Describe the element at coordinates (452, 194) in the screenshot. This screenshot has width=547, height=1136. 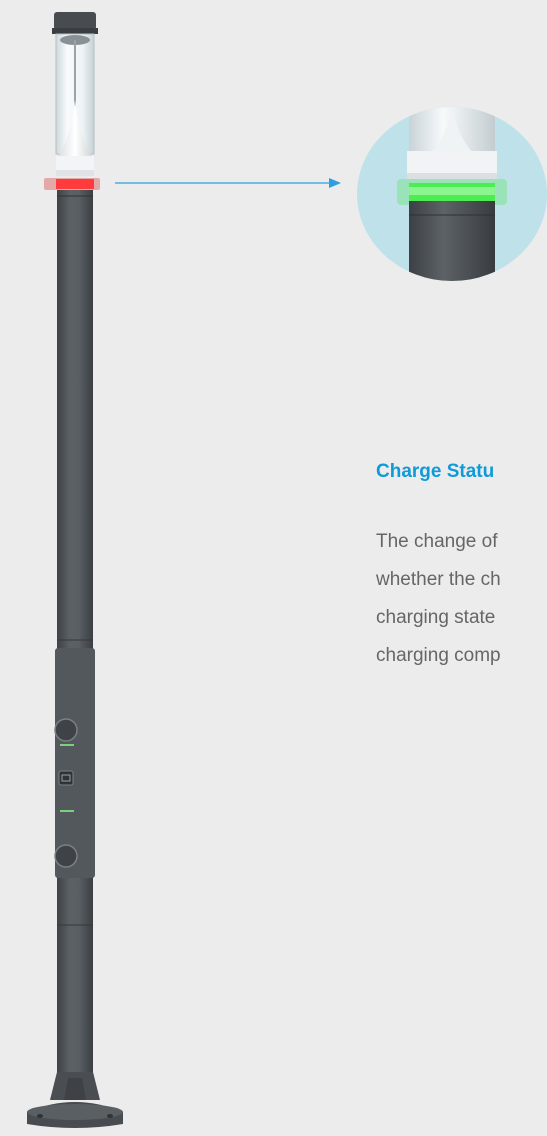
I see `indicator-detail-view` at that location.